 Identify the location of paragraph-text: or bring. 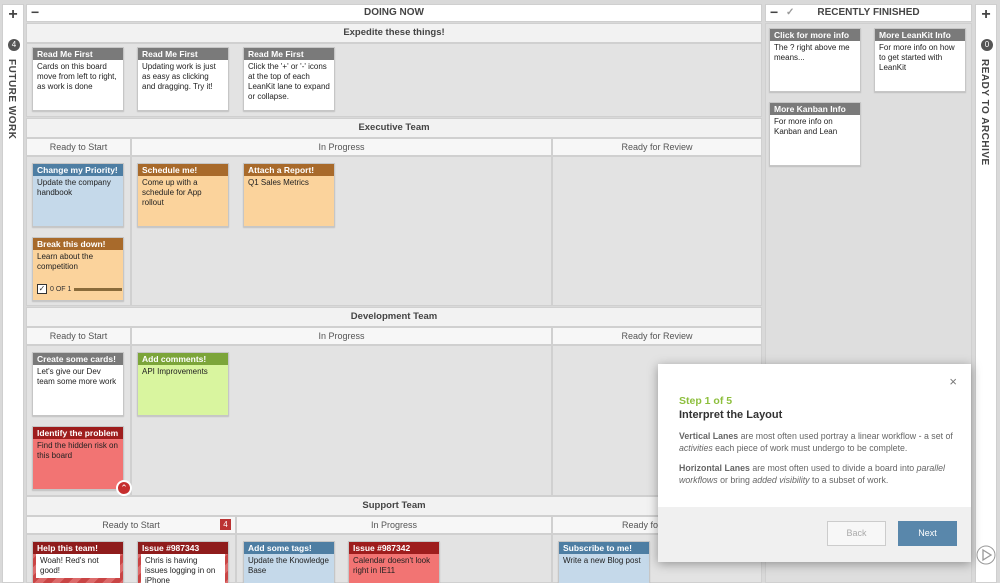
(735, 480).